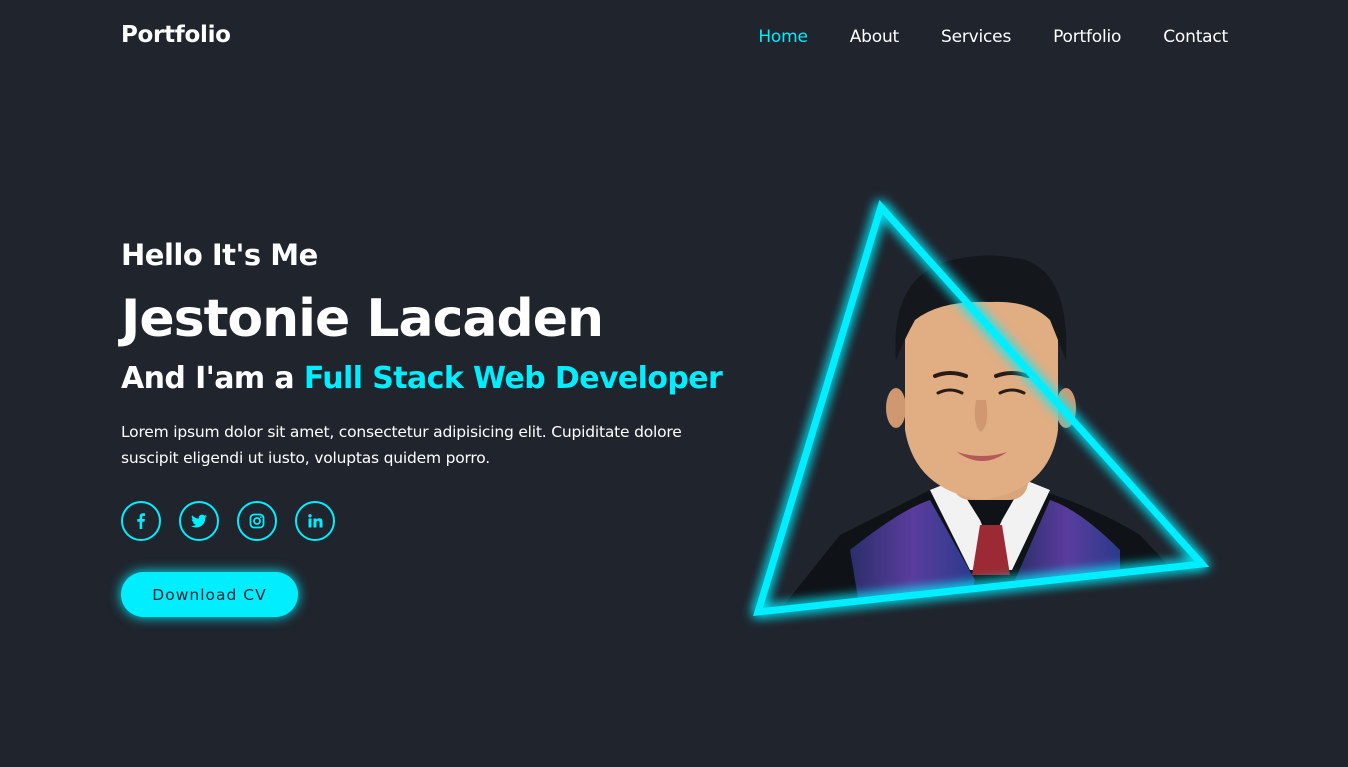  Describe the element at coordinates (209, 594) in the screenshot. I see `download-cv-button: Download CV` at that location.